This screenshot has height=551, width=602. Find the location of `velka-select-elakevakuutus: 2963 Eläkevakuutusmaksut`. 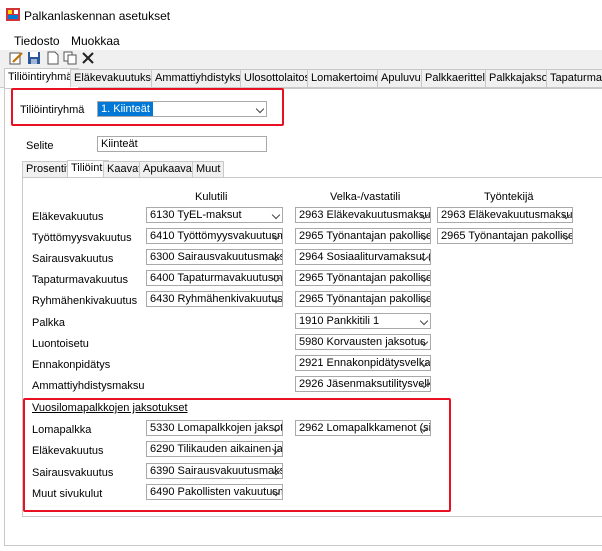

velka-select-elakevakuutus: 2963 Eläkevakuutusmaksut is located at coordinates (363, 215).